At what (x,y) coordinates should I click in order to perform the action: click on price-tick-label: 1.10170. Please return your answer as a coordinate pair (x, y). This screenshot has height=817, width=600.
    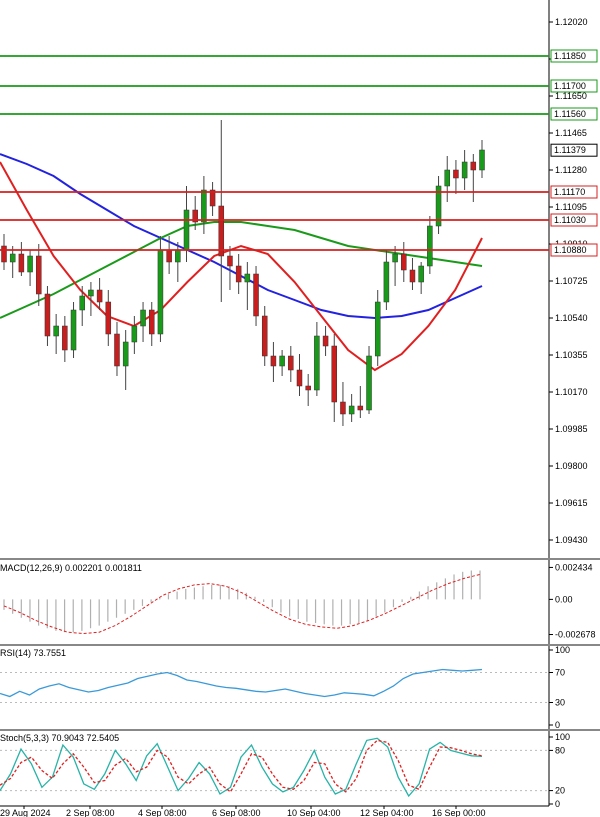
    Looking at the image, I should click on (571, 392).